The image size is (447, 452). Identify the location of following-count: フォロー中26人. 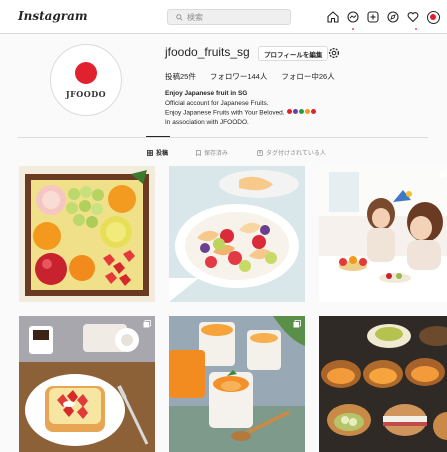
(307, 76).